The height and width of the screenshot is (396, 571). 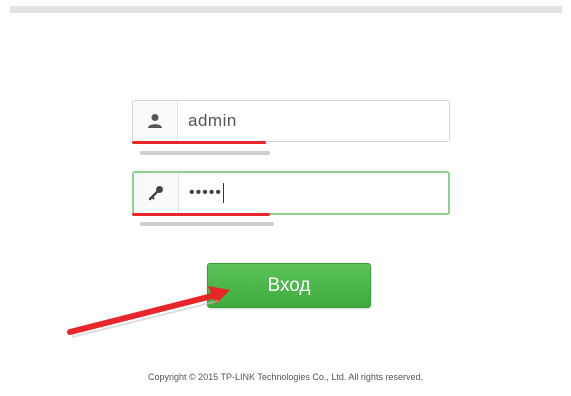 I want to click on username-highlight-shadow, so click(x=205, y=153).